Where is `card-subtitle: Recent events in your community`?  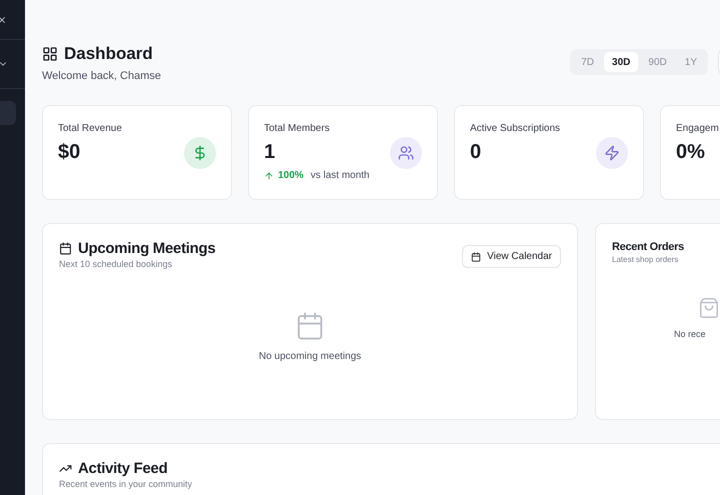 card-subtitle: Recent events in your community is located at coordinates (126, 484).